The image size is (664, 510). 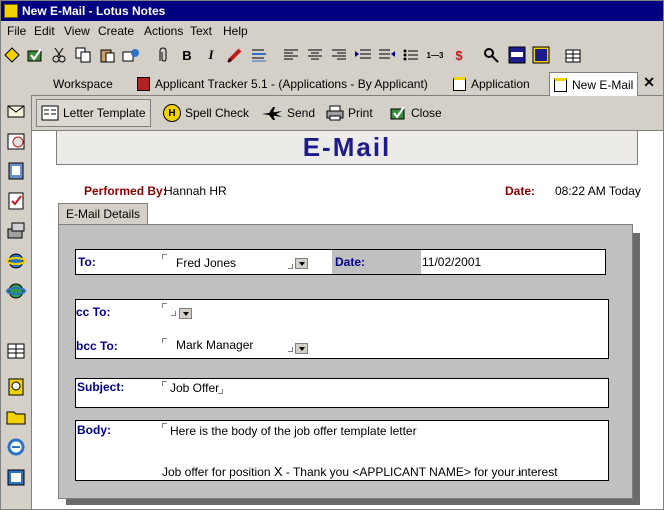 I want to click on date2-label: Date:, so click(x=350, y=262).